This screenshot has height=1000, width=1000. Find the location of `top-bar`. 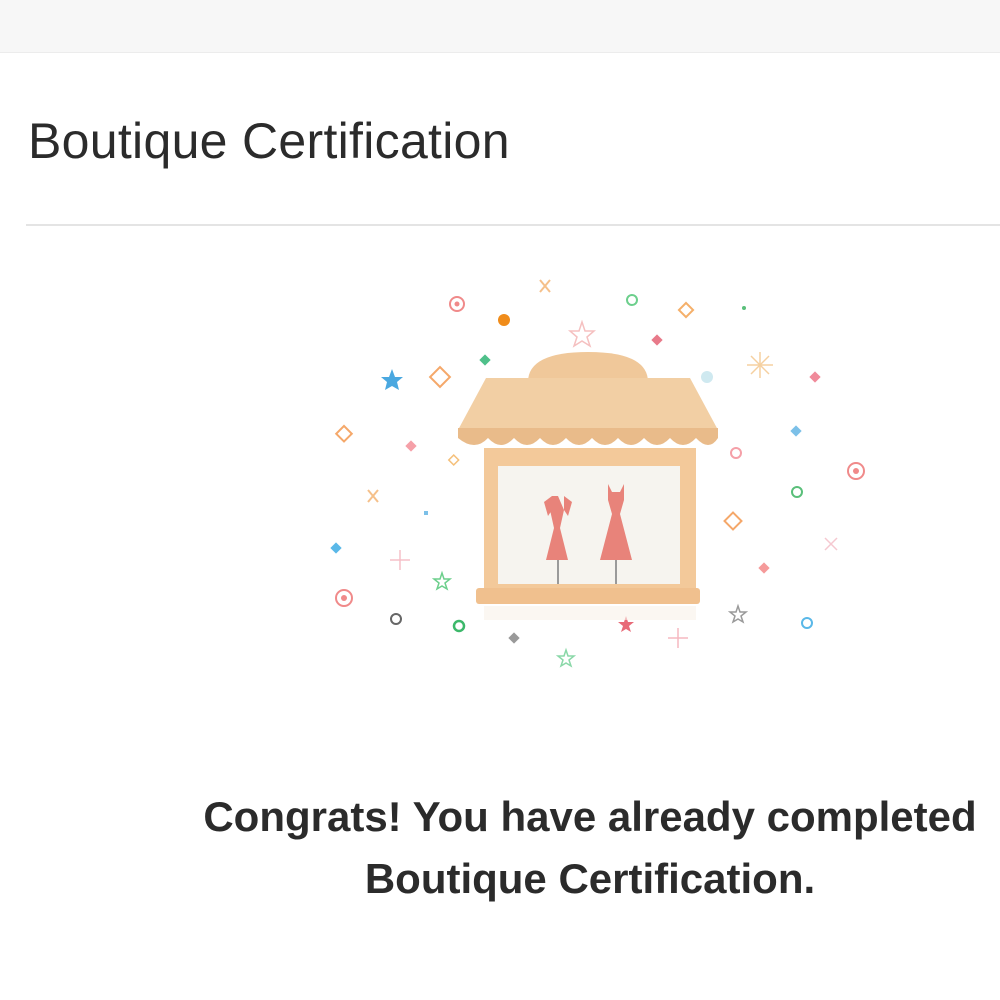

top-bar is located at coordinates (500, 26).